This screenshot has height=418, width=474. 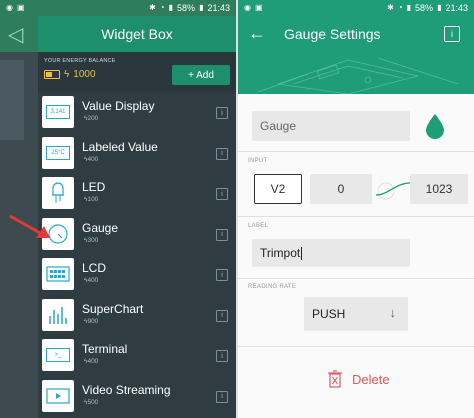 I want to click on video-streaming-icon, so click(x=58, y=395).